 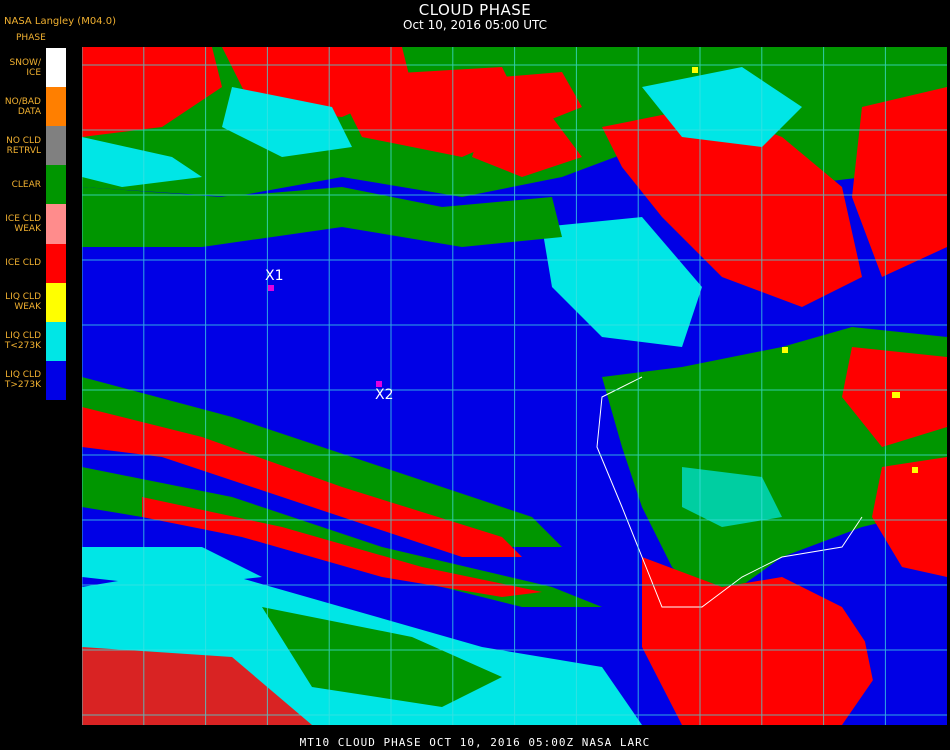 I want to click on phase-legend, so click(x=56, y=224).